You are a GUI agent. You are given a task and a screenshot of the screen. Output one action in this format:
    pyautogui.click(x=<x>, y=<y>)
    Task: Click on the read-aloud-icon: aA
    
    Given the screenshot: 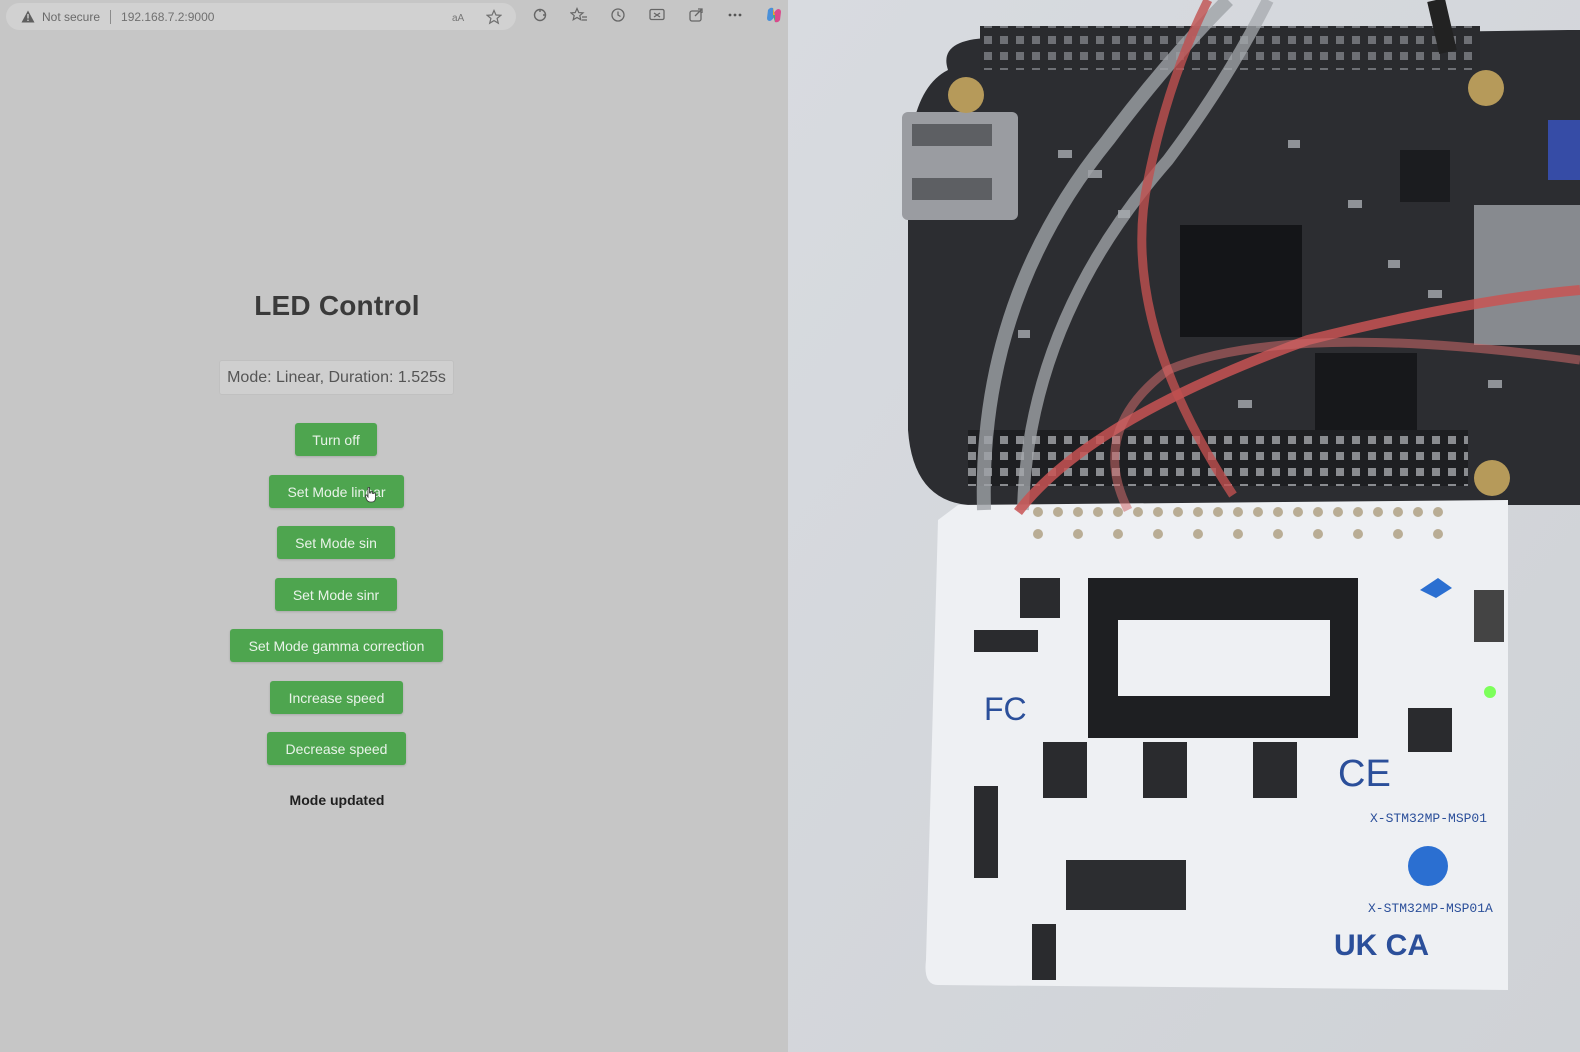 What is the action you would take?
    pyautogui.click(x=460, y=17)
    